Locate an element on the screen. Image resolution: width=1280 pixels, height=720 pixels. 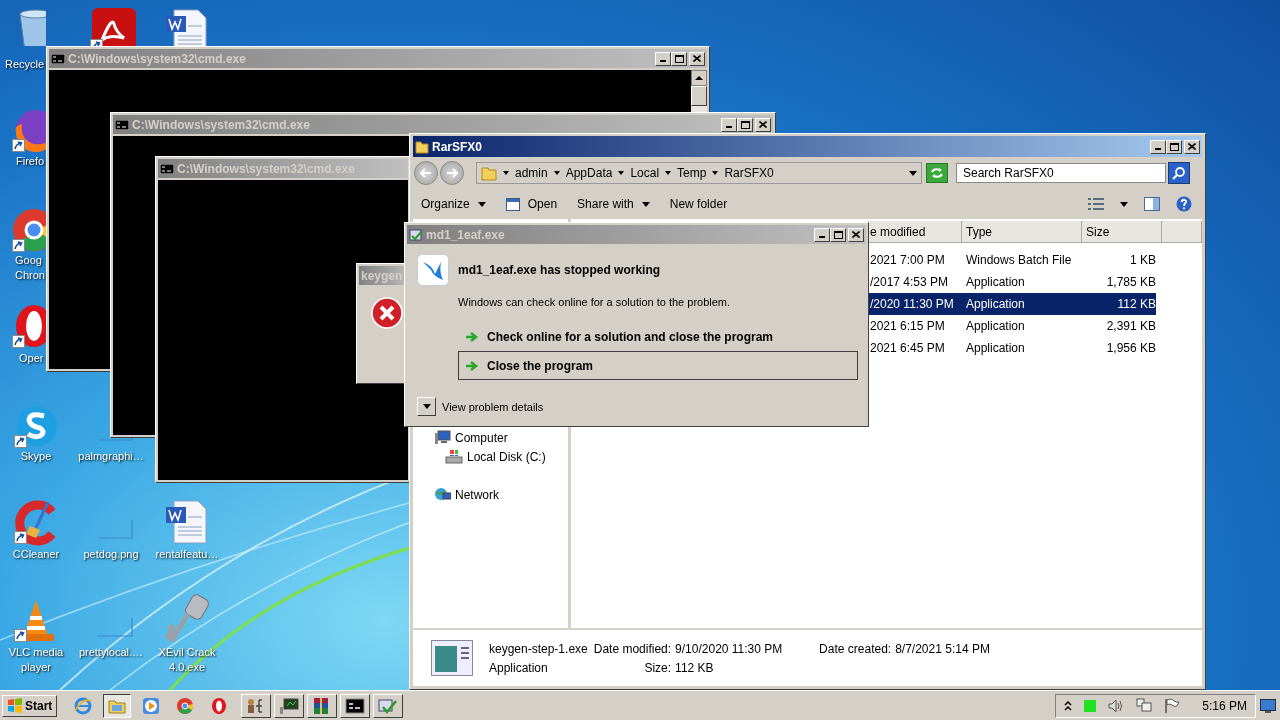
window-title: keygen is located at coordinates (382, 275).